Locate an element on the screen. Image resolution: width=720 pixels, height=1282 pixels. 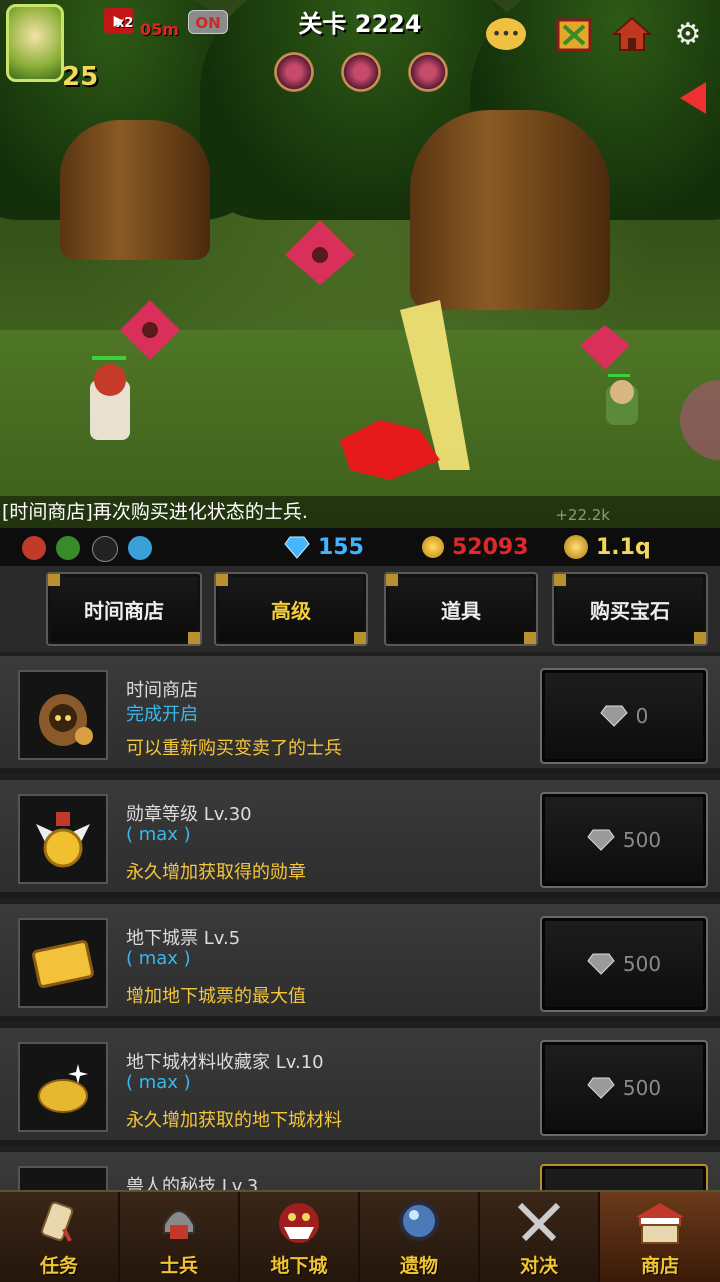
battle-message: [时间商店]再次购买进化状态的士兵. is located at coordinates (360, 512).